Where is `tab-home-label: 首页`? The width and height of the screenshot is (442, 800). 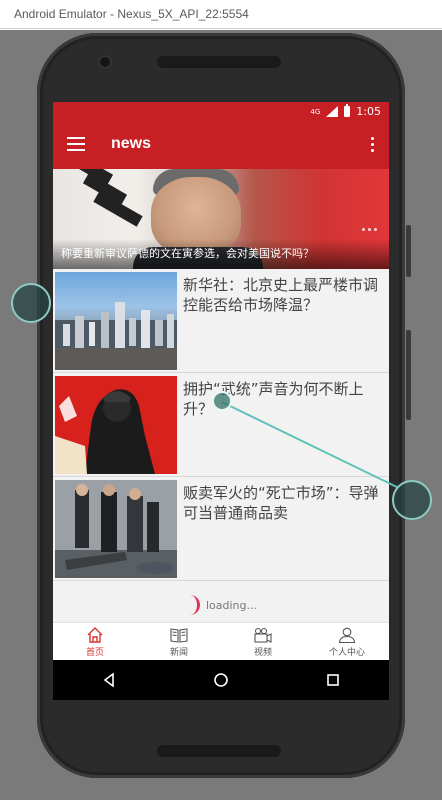
tab-home-label: 首页 is located at coordinates (94, 652).